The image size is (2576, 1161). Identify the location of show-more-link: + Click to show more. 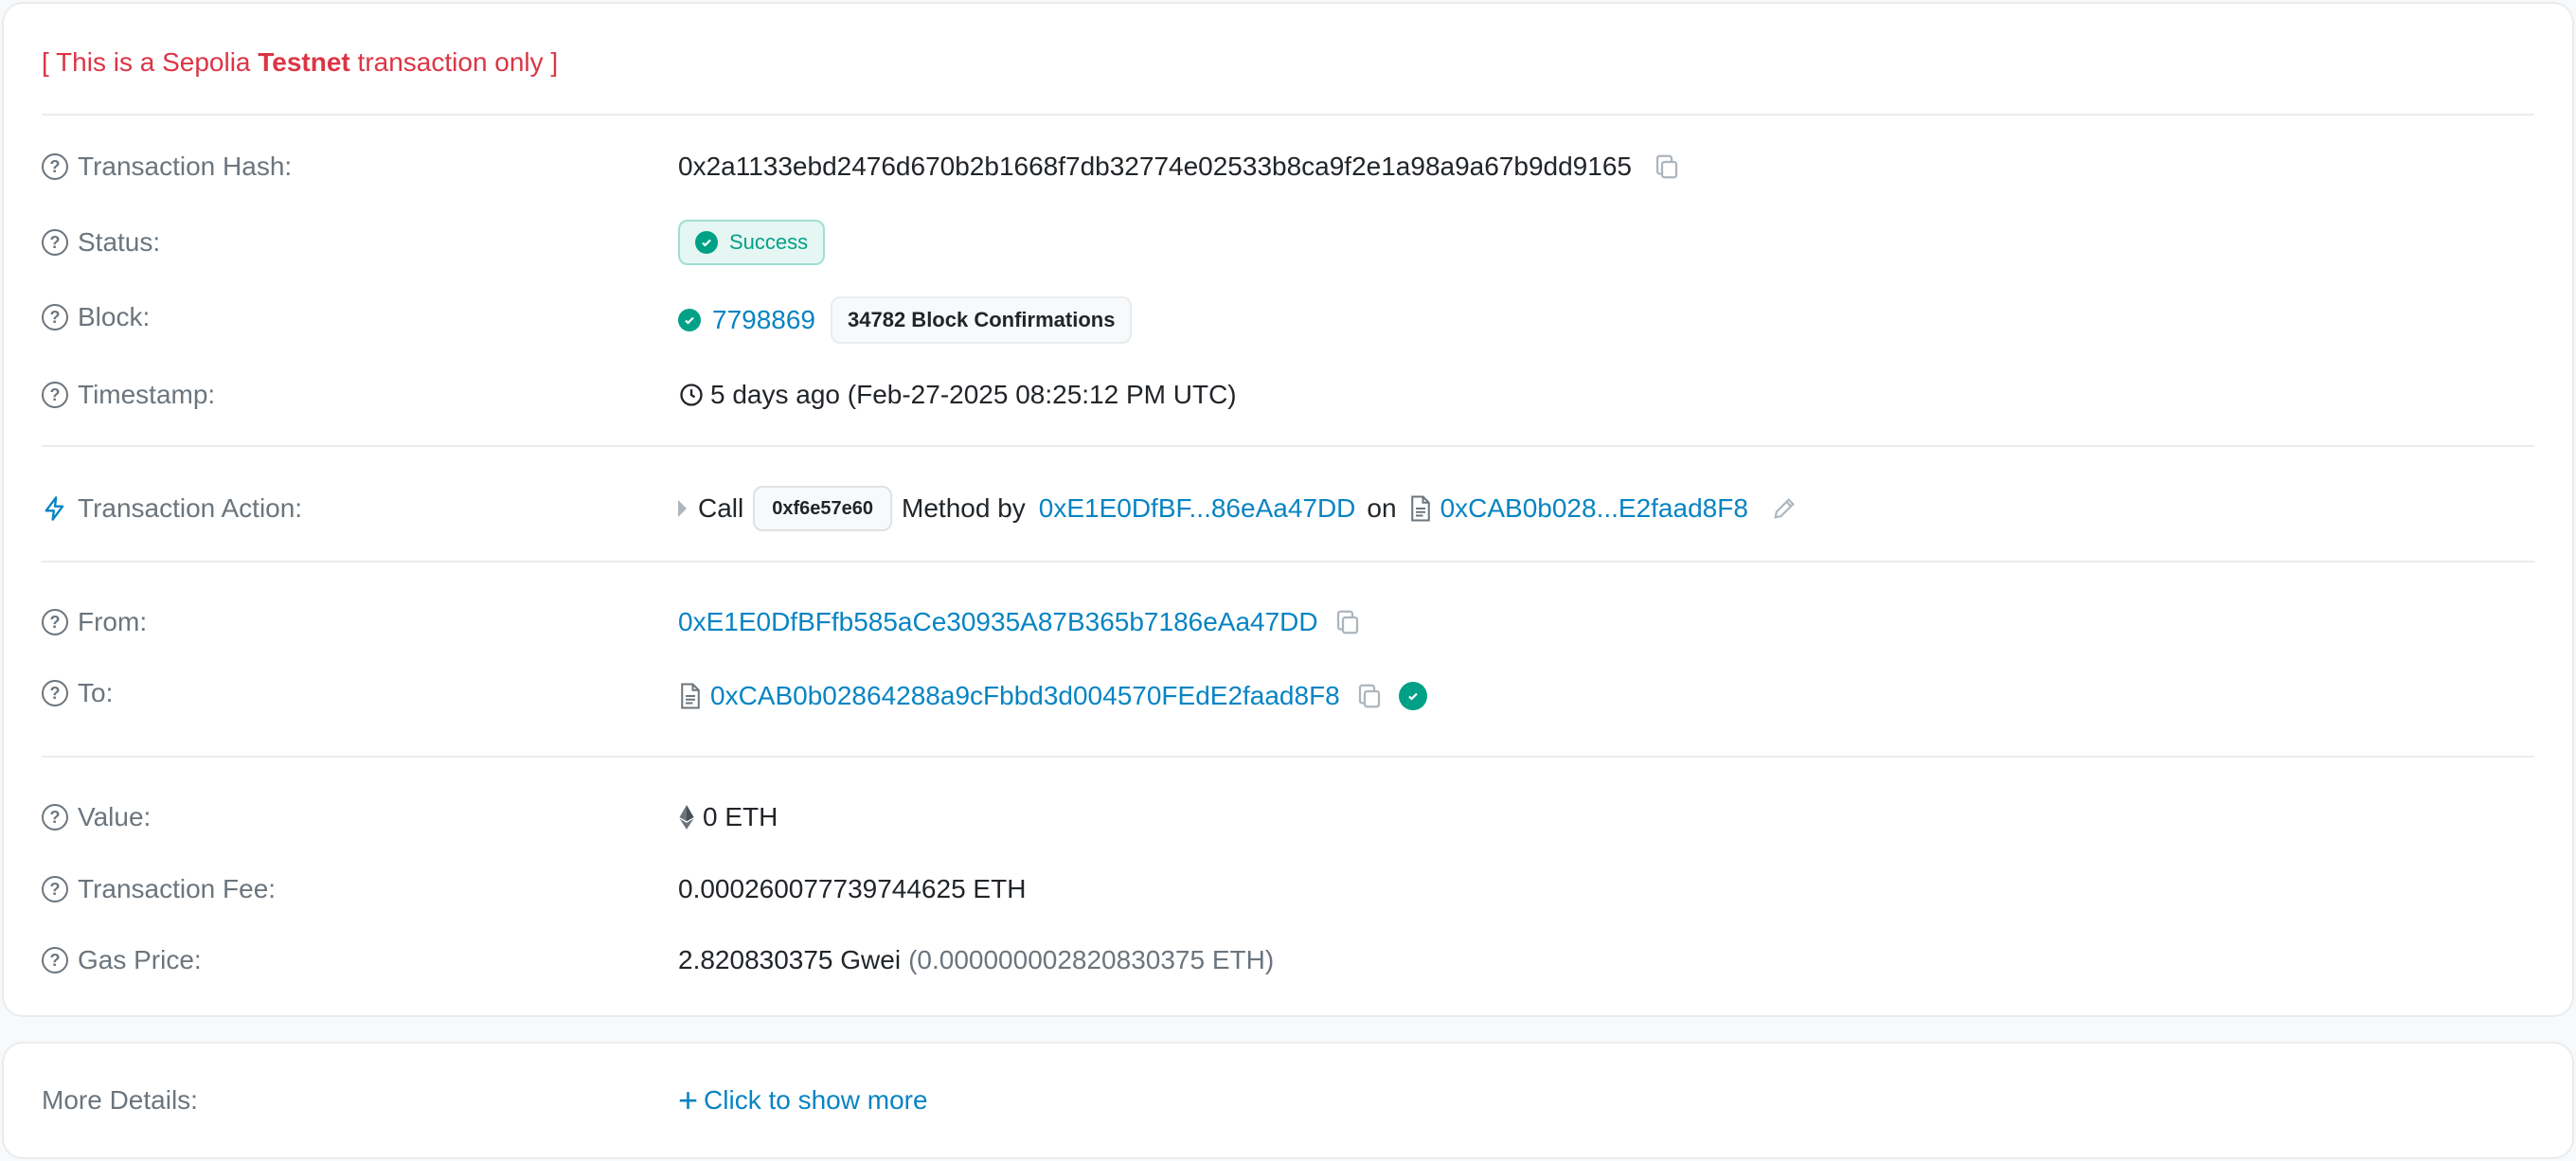
(803, 1100).